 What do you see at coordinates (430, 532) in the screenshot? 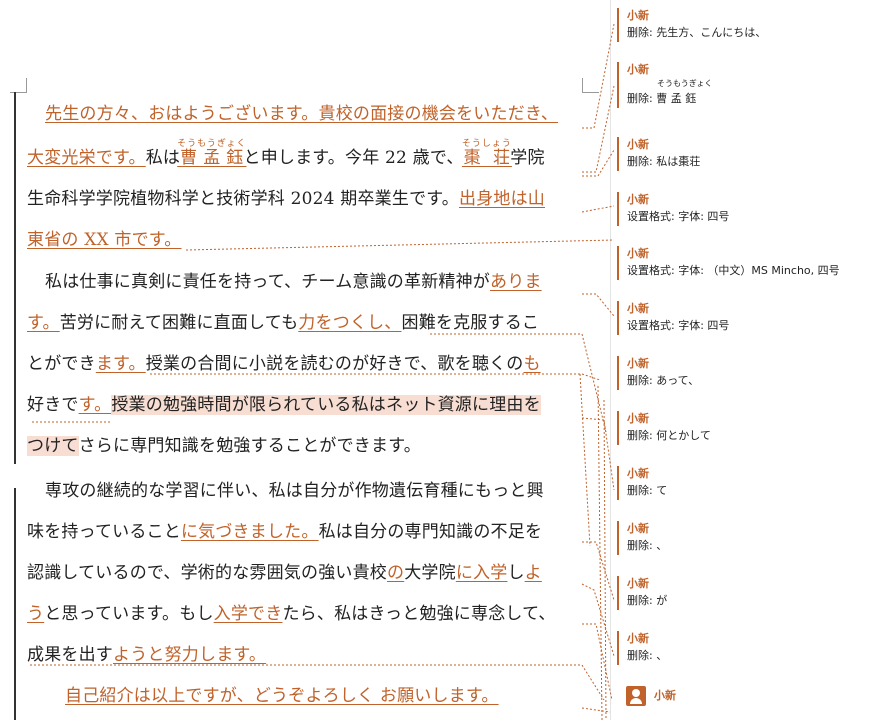
I see `body-text: 私は自分の専門知識の不足を` at bounding box center [430, 532].